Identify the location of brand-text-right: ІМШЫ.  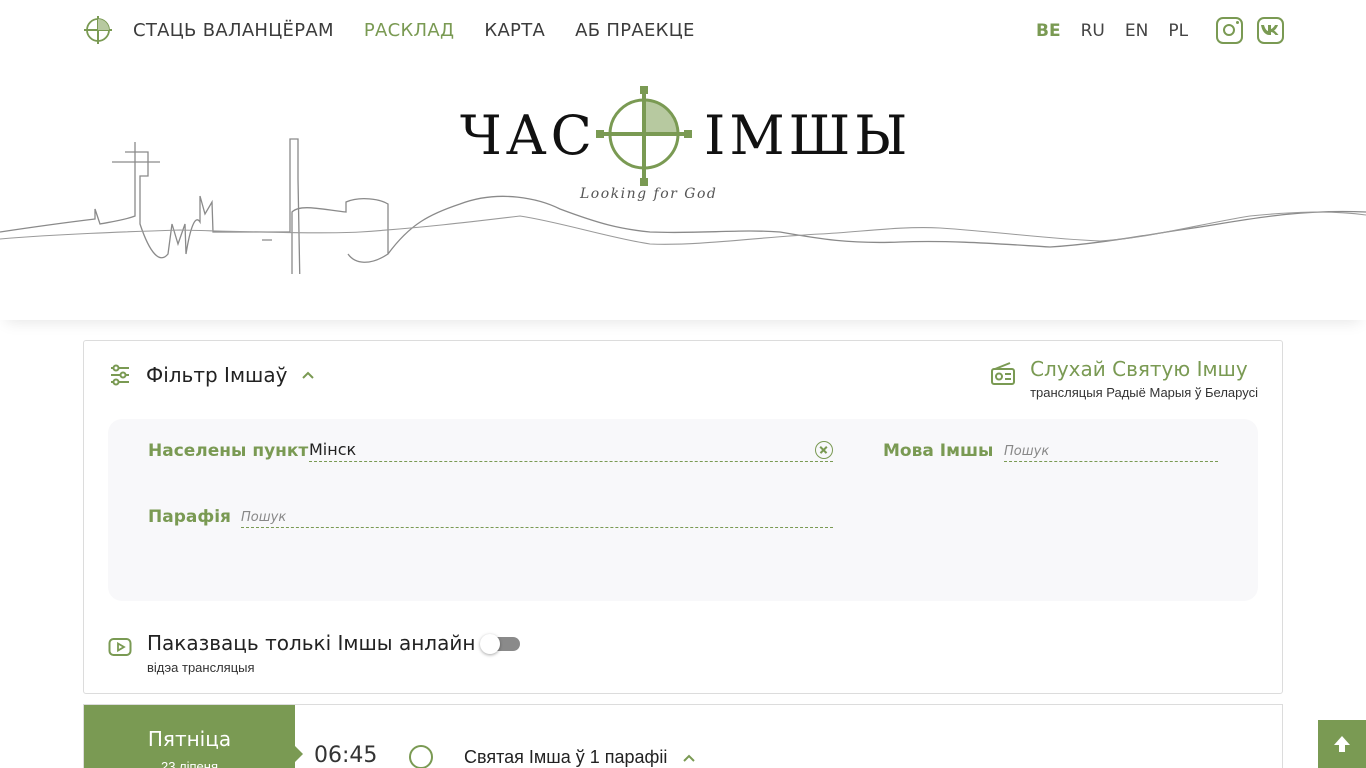
(808, 135).